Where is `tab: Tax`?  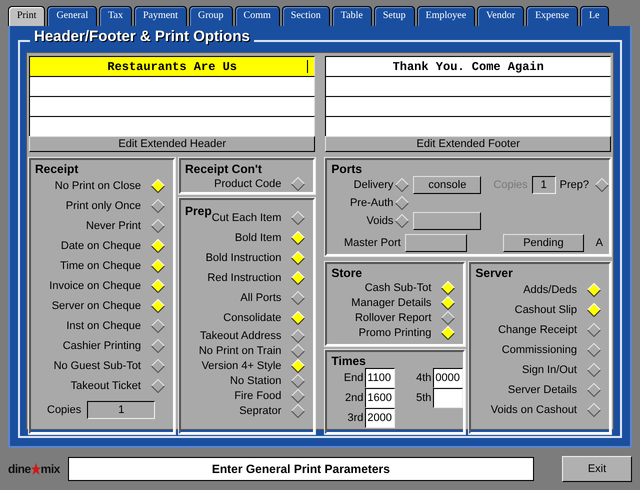 tab: Tax is located at coordinates (115, 16).